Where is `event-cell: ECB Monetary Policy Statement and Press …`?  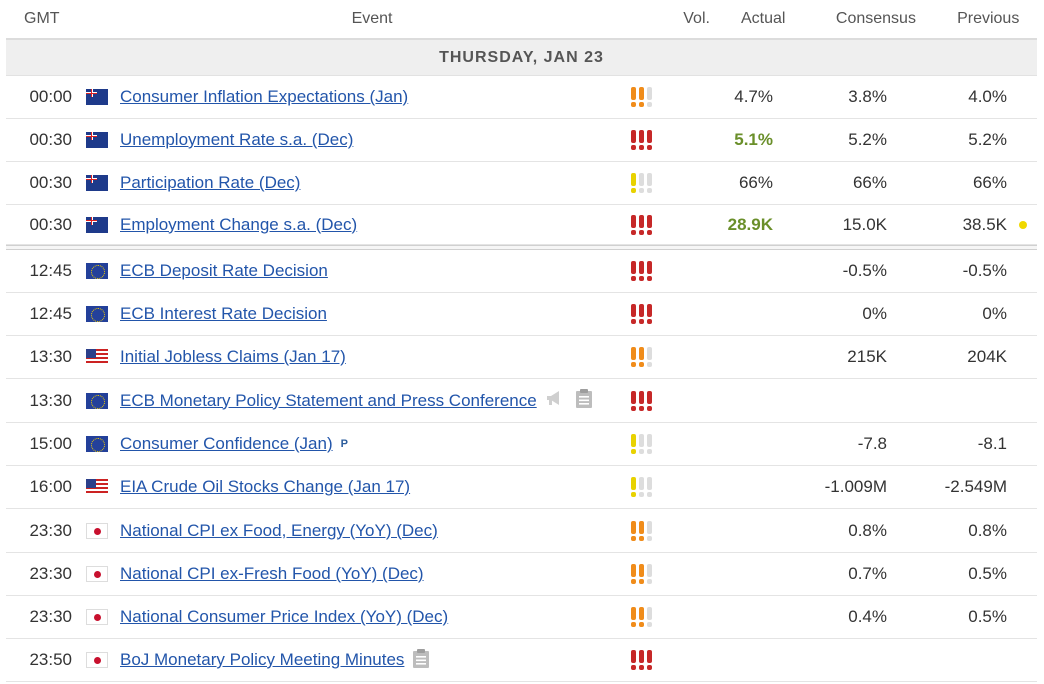
event-cell: ECB Monetary Policy Statement and Press … is located at coordinates (367, 400).